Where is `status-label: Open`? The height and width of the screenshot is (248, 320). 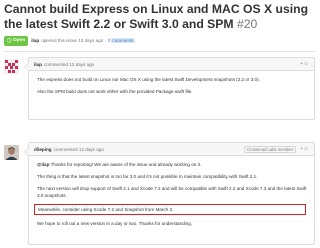 status-label: Open is located at coordinates (19, 40).